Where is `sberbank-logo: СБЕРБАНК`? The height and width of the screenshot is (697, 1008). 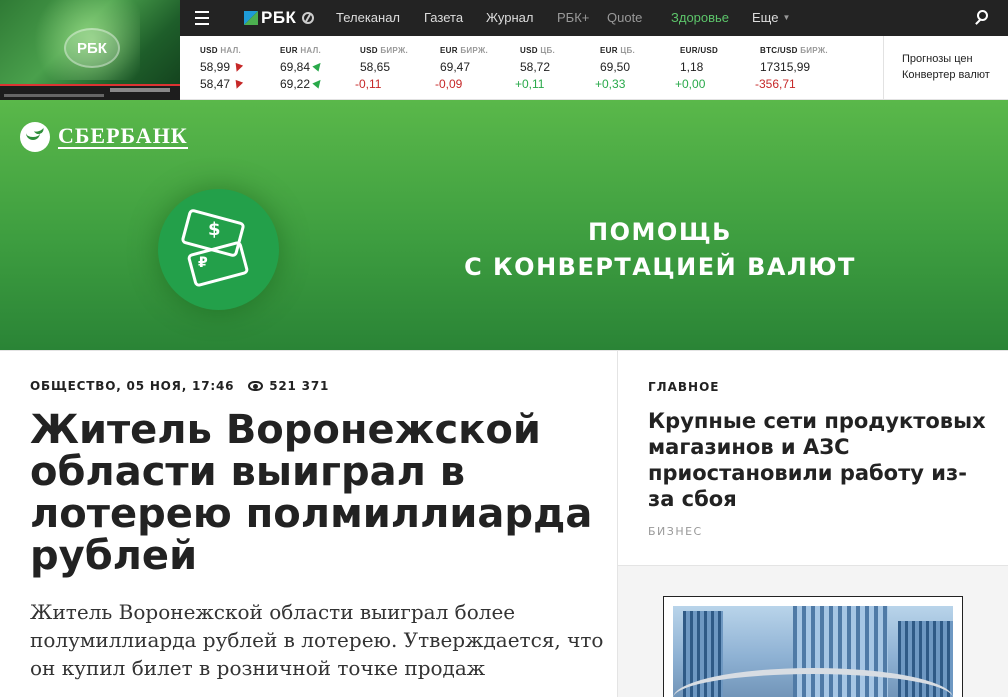
sberbank-logo: СБЕРБАНК is located at coordinates (104, 137).